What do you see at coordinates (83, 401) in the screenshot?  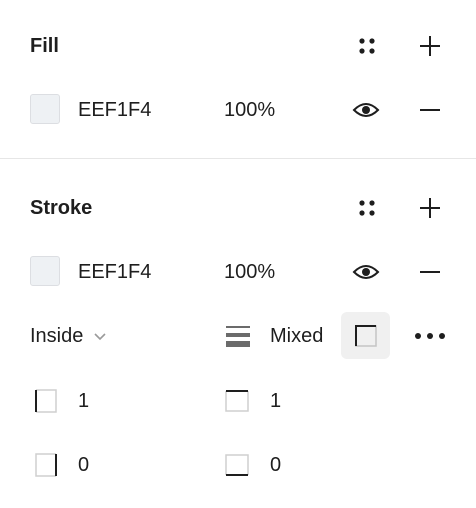 I see `stroke-left-input: 1` at bounding box center [83, 401].